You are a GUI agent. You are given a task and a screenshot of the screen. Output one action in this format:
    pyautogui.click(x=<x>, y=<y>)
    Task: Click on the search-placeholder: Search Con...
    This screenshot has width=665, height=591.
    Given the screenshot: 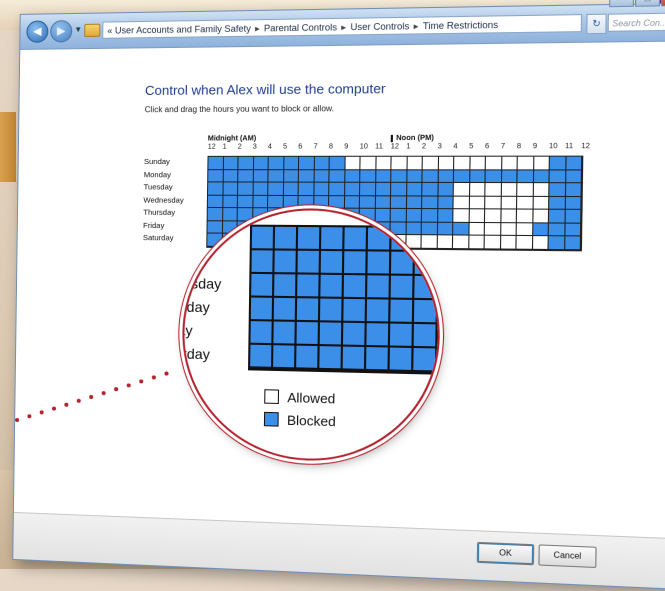 What is the action you would take?
    pyautogui.click(x=638, y=23)
    